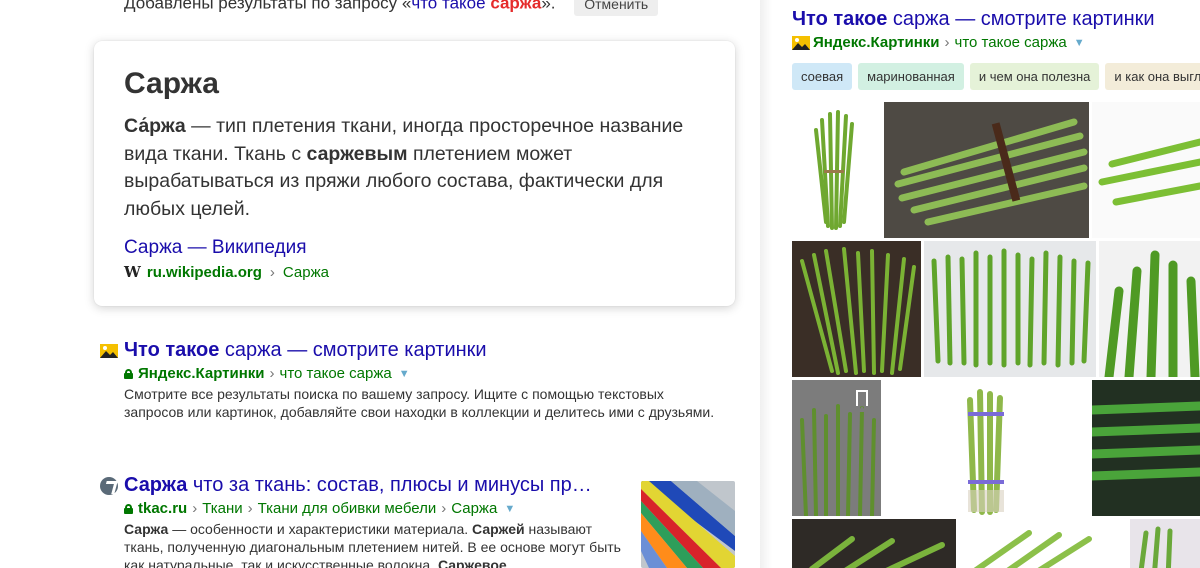 This screenshot has width=1200, height=568. I want to click on fact-title: Саржа, so click(171, 83).